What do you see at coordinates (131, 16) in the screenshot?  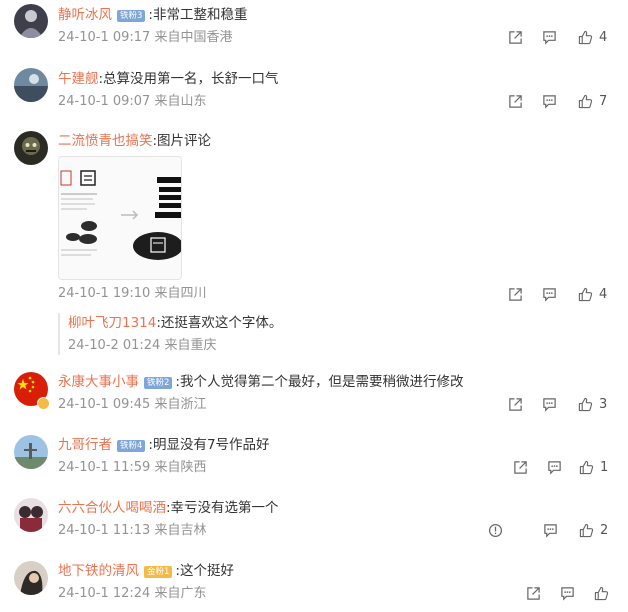 I see `fan-badge: 铁粉3` at bounding box center [131, 16].